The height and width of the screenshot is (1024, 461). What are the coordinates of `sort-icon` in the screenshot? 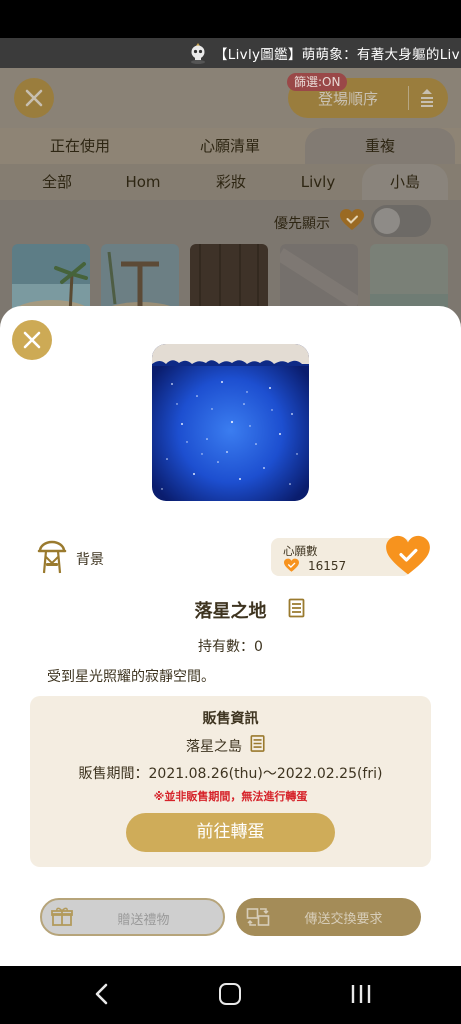 It's located at (427, 98).